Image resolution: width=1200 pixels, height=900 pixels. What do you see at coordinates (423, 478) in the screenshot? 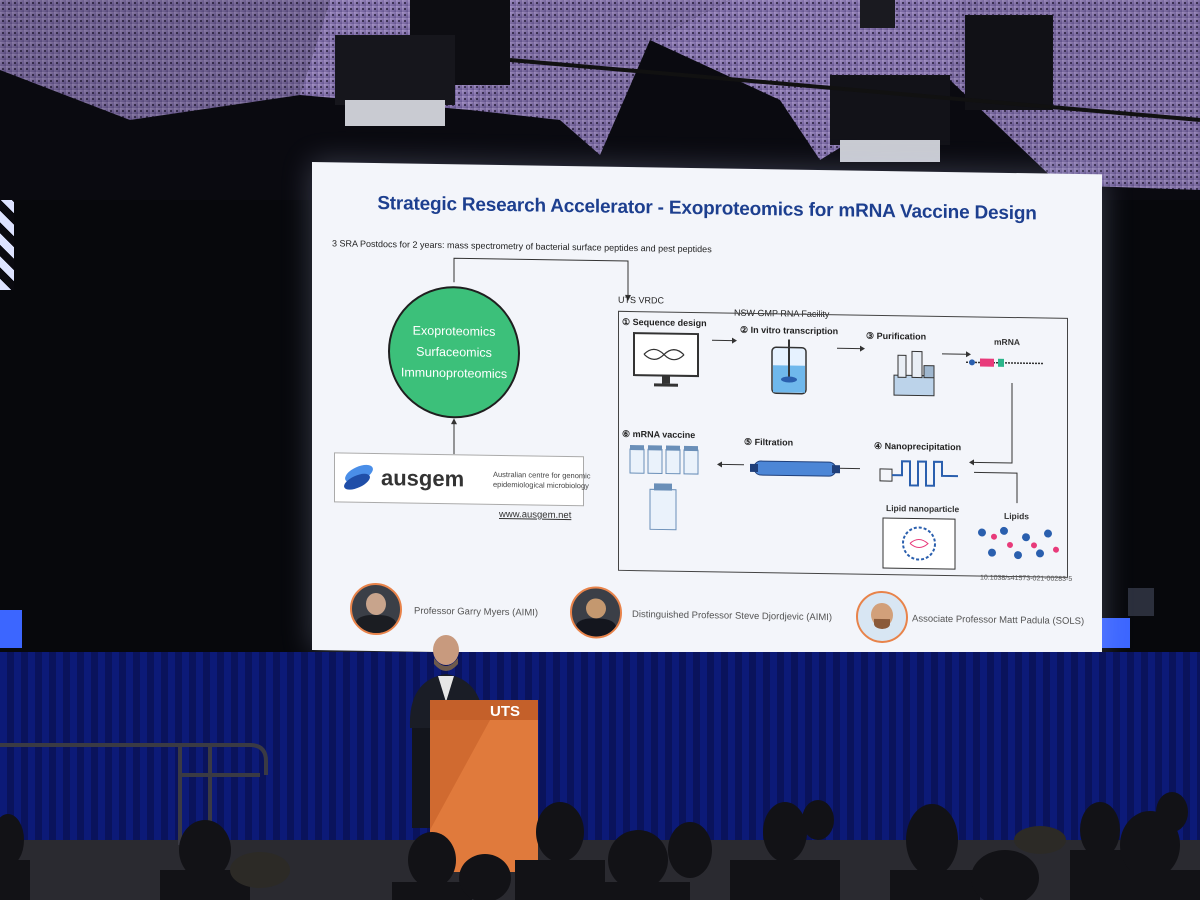
I see `ausgem-wordmark: ausgem` at bounding box center [423, 478].